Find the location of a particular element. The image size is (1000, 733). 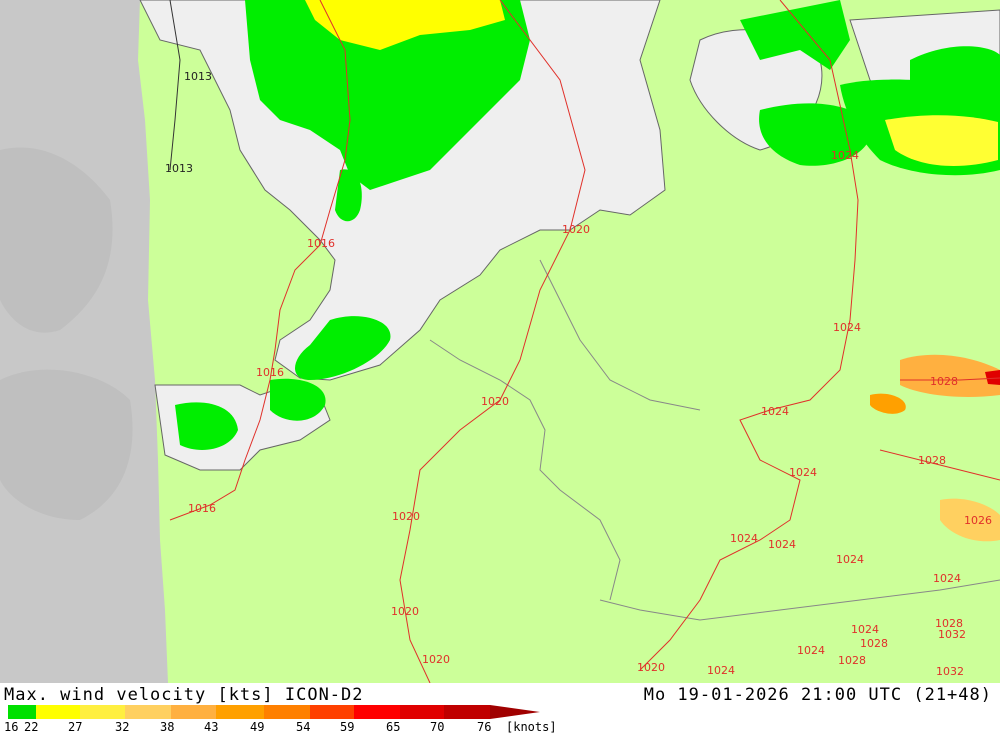

color-scale-tick: 54 is located at coordinates (303, 726).